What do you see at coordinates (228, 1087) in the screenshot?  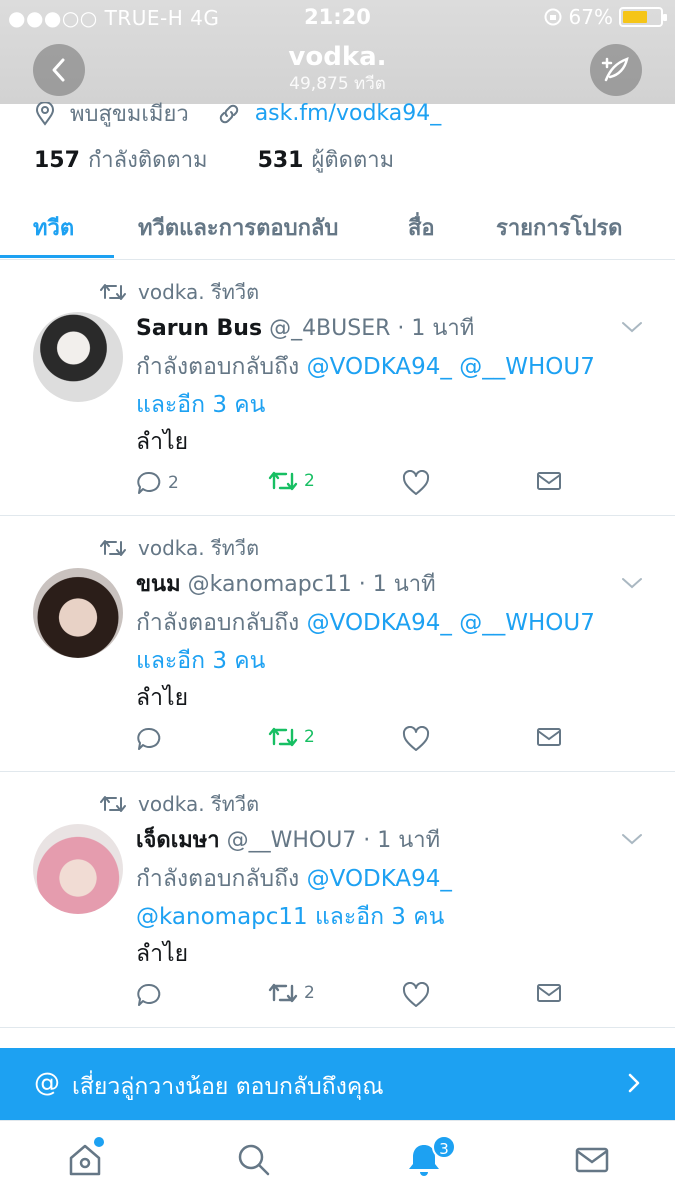 I see `banner-text: เสี่ยวลู่กวางน้อย ตอบกลับถึงคุณ` at bounding box center [228, 1087].